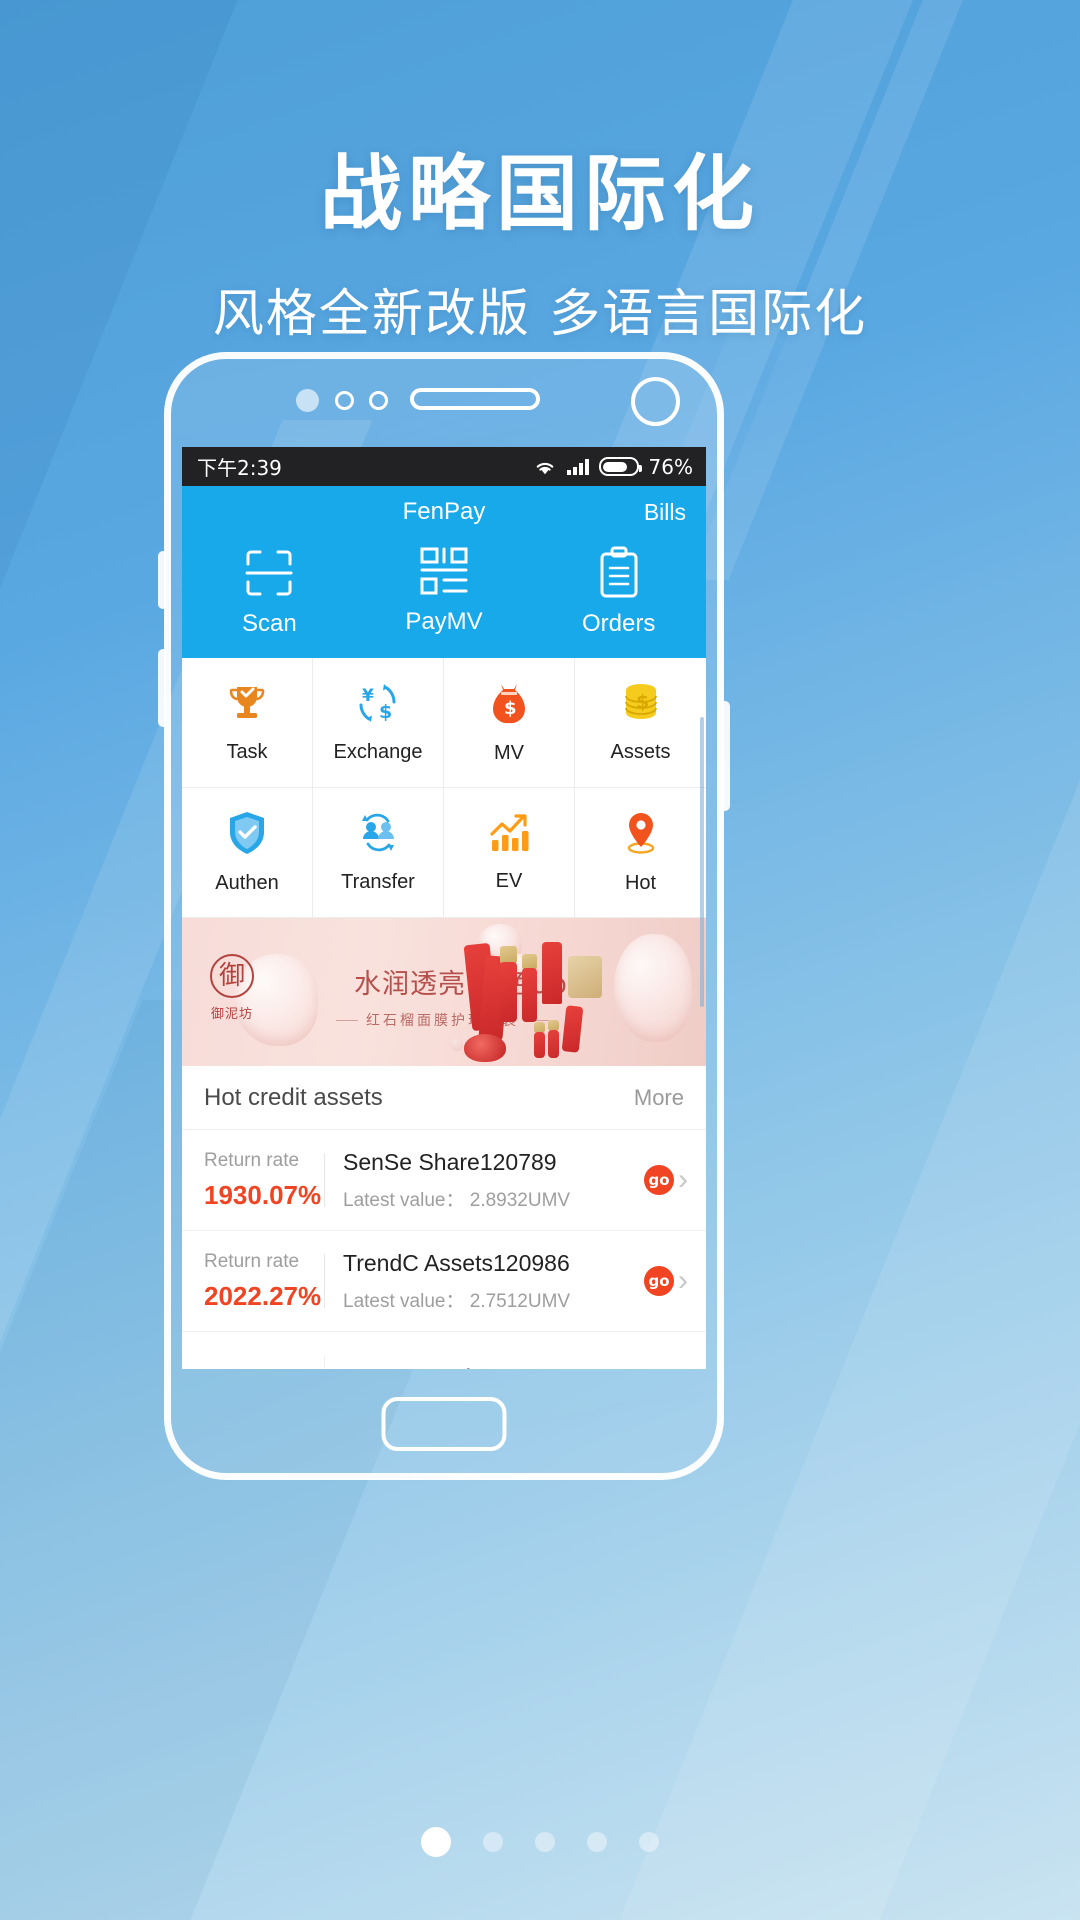  I want to click on phone-power-button, so click(726, 756).